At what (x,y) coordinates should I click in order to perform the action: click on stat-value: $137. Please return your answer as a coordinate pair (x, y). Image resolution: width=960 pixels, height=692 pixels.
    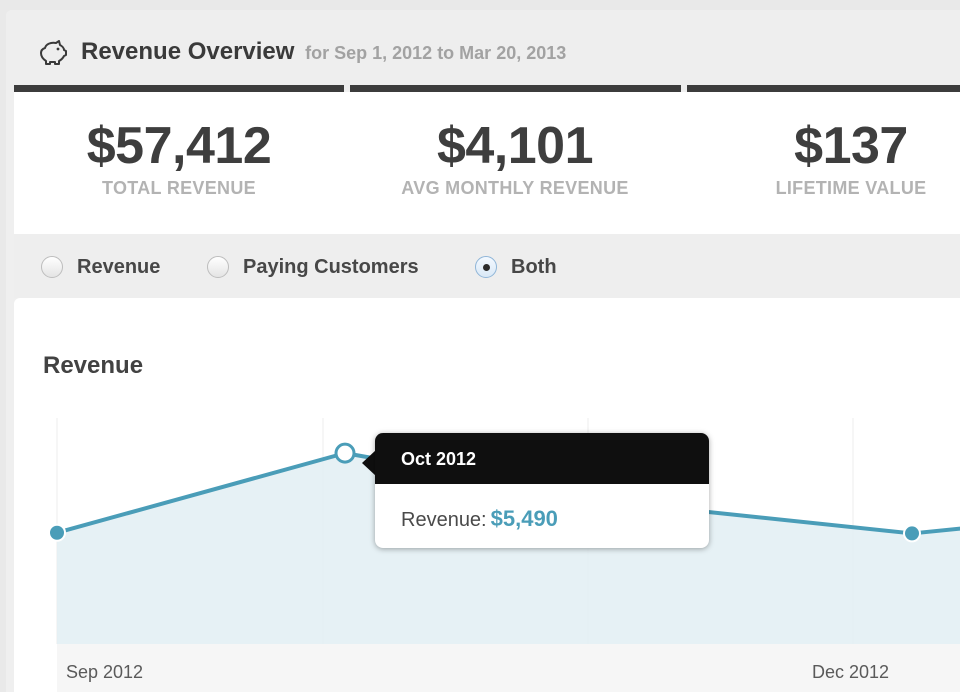
    Looking at the image, I should click on (851, 146).